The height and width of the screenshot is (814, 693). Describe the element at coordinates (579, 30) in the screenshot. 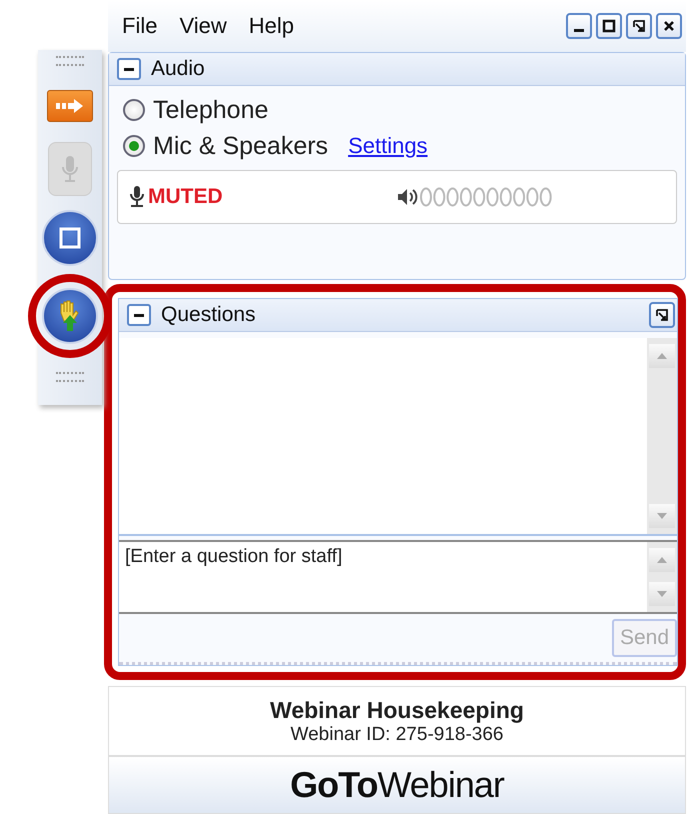

I see `minimize-icon` at that location.